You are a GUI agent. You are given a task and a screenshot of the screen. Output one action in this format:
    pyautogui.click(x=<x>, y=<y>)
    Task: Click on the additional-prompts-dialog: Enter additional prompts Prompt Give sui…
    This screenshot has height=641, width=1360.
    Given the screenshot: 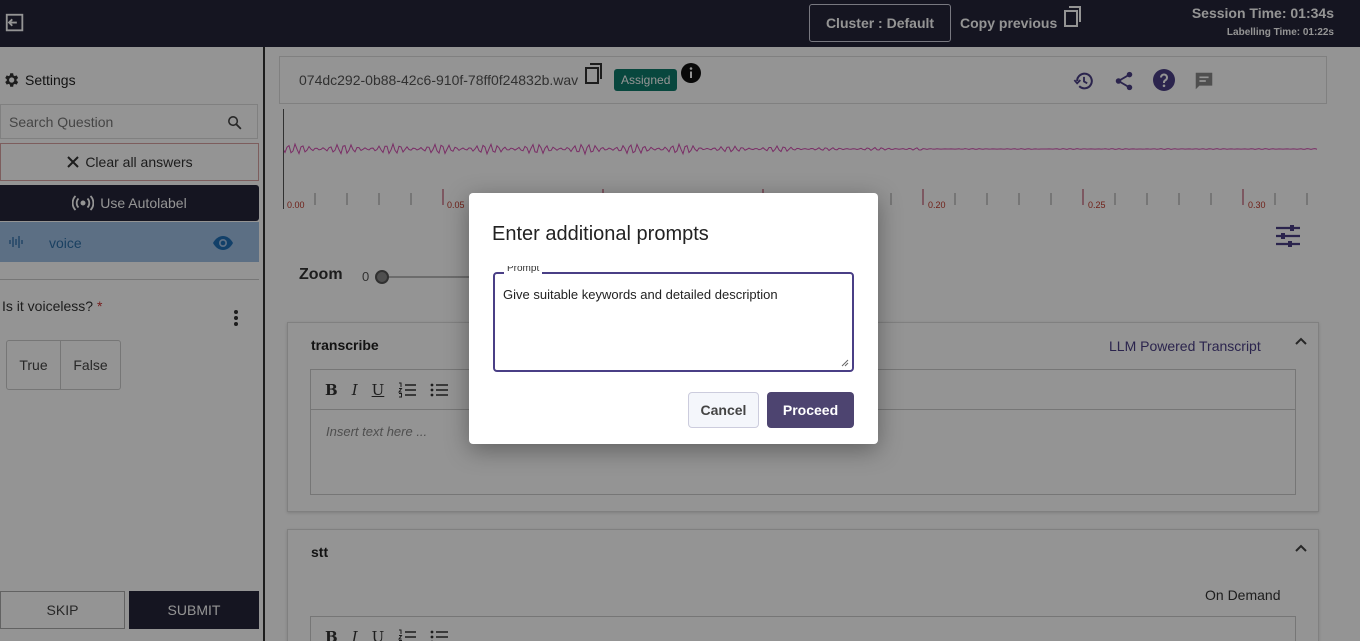 What is the action you would take?
    pyautogui.click(x=673, y=318)
    